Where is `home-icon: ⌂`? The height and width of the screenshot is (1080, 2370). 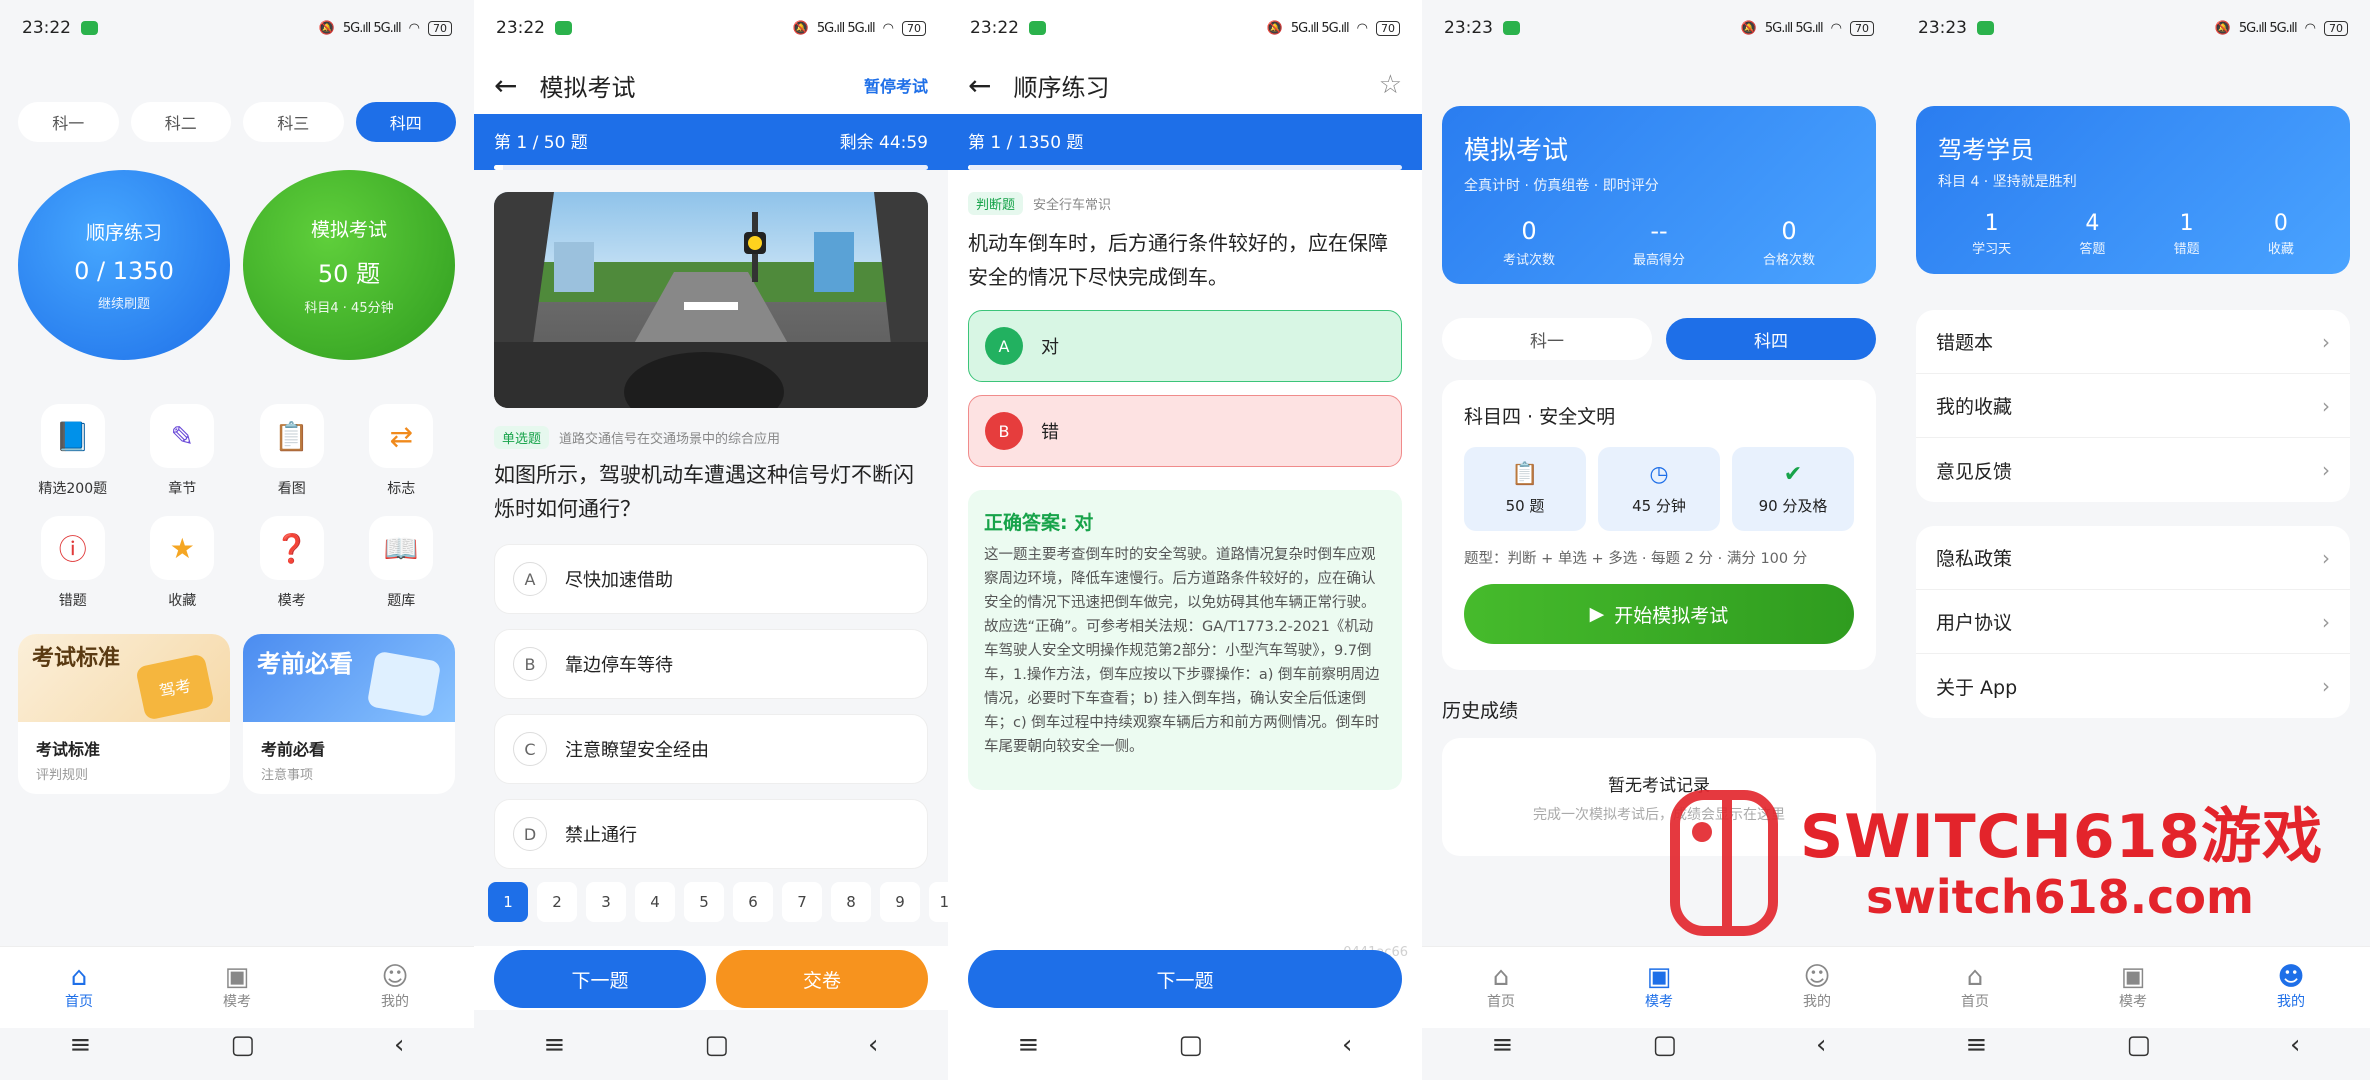
home-icon: ⌂ is located at coordinates (1975, 977).